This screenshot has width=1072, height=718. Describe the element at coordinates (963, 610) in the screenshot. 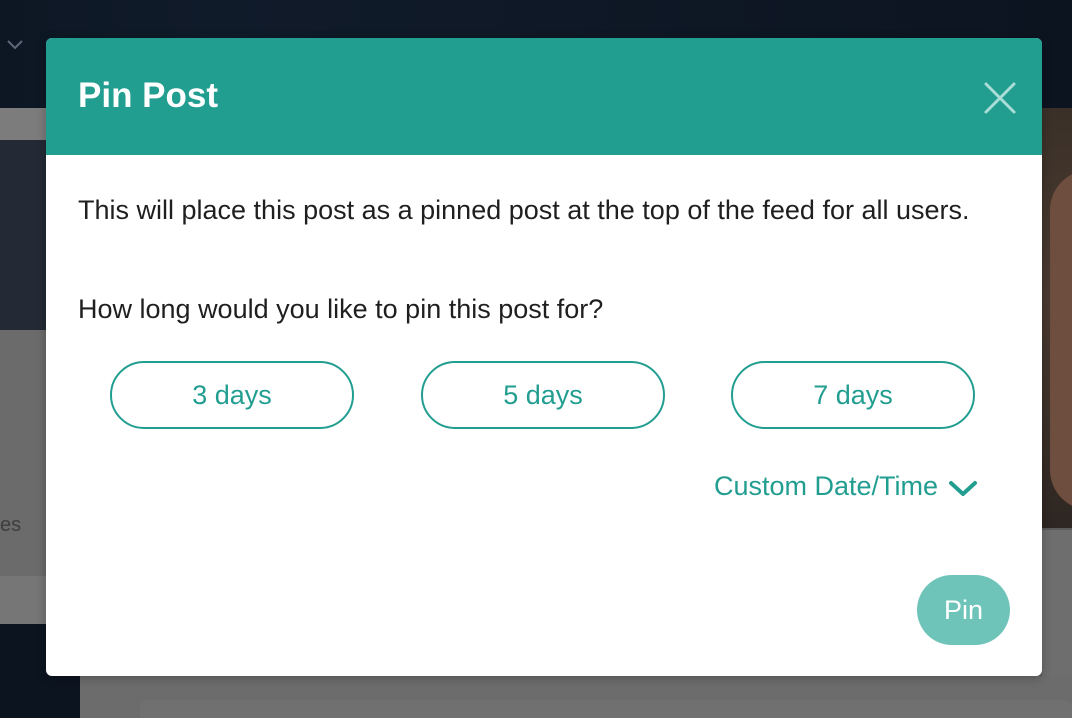

I see `pin-button: Pin` at that location.